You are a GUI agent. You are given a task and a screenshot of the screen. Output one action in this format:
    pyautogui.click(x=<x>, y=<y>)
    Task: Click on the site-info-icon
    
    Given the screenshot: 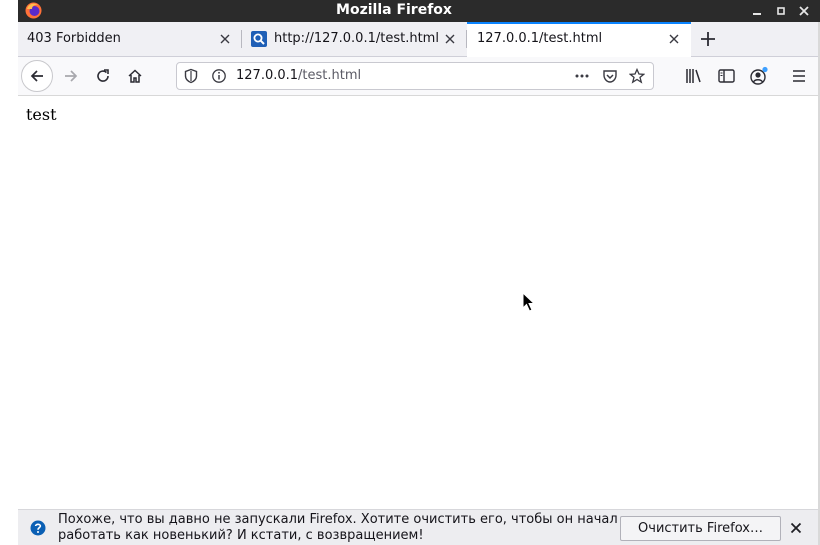 What is the action you would take?
    pyautogui.click(x=219, y=76)
    